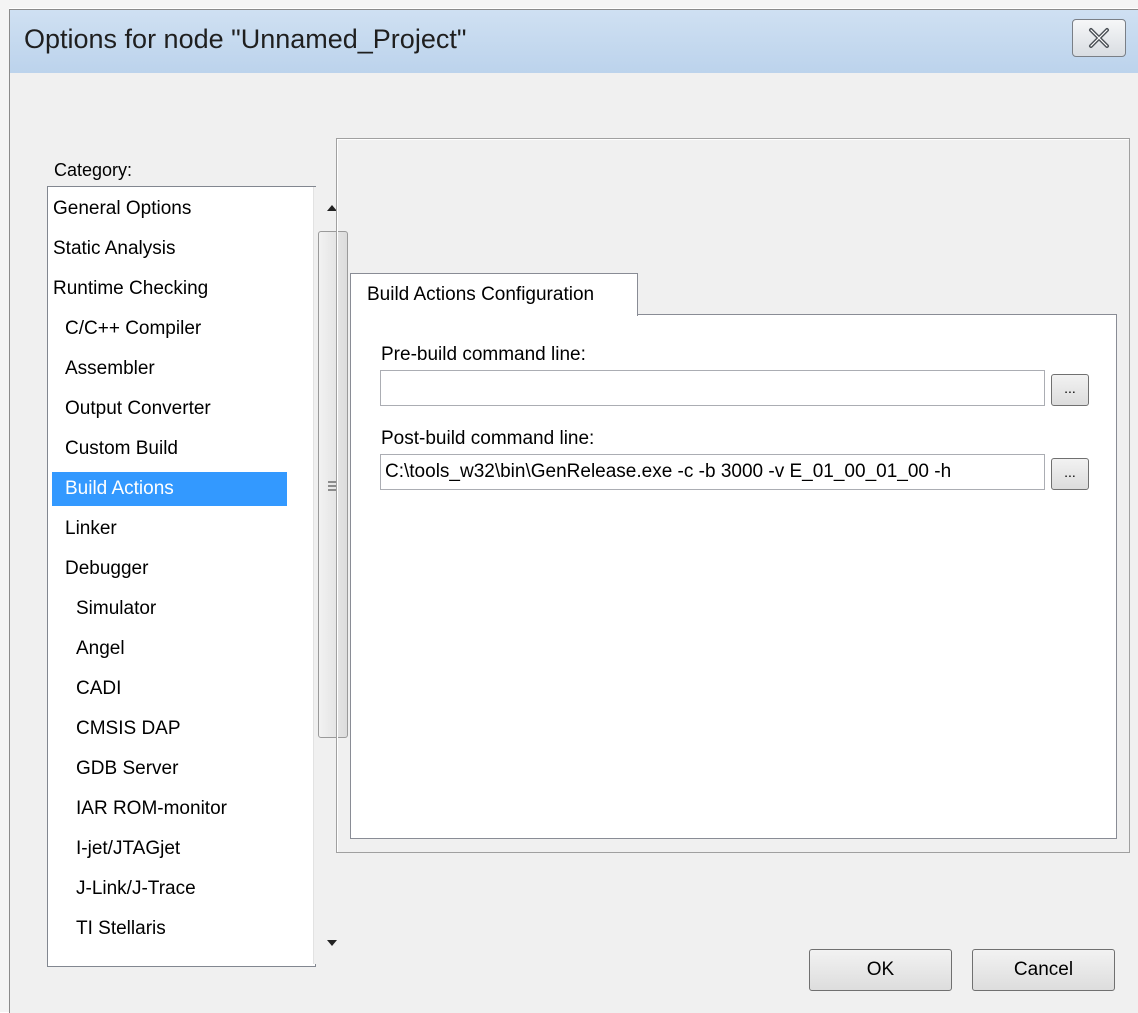 This screenshot has height=1013, width=1138. I want to click on pre-build-input, so click(712, 388).